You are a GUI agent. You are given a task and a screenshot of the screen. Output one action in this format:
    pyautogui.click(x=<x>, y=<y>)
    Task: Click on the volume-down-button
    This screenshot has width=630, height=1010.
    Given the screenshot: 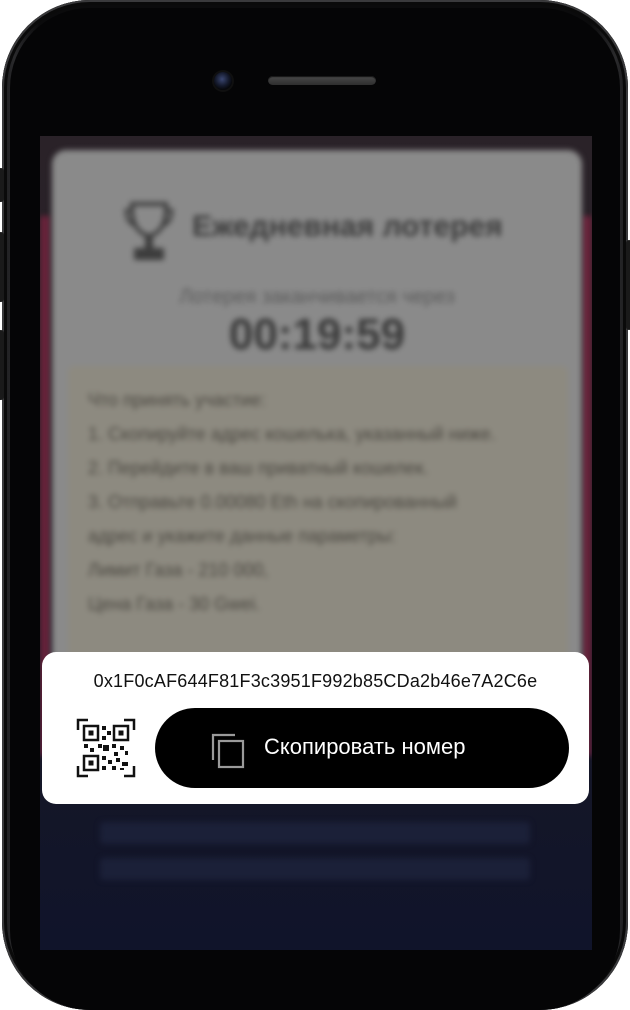 What is the action you would take?
    pyautogui.click(x=2, y=365)
    